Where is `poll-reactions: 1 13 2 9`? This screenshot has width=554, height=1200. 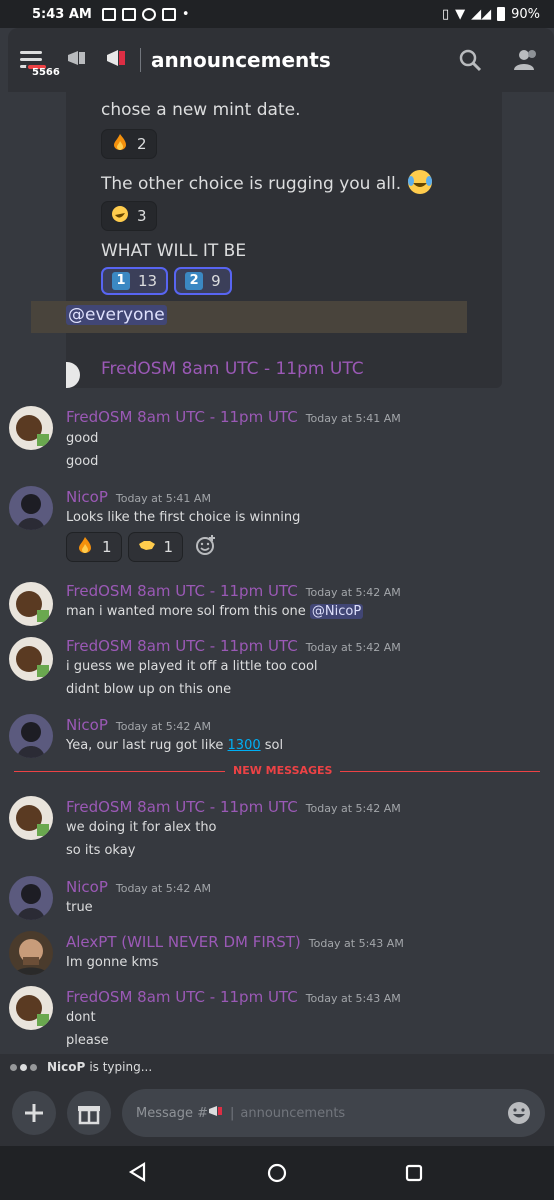 poll-reactions: 1 13 2 9 is located at coordinates (301, 281).